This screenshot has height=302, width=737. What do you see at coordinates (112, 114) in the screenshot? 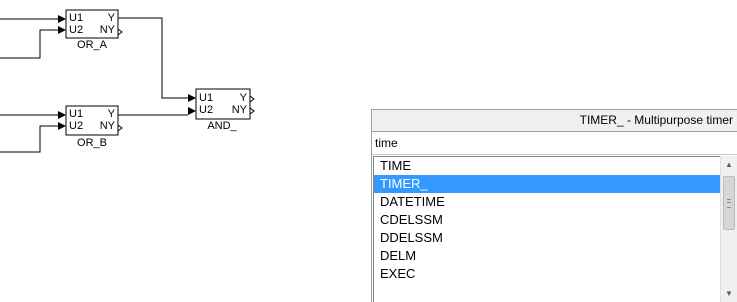
I see `or-b-output-y: Y` at bounding box center [112, 114].